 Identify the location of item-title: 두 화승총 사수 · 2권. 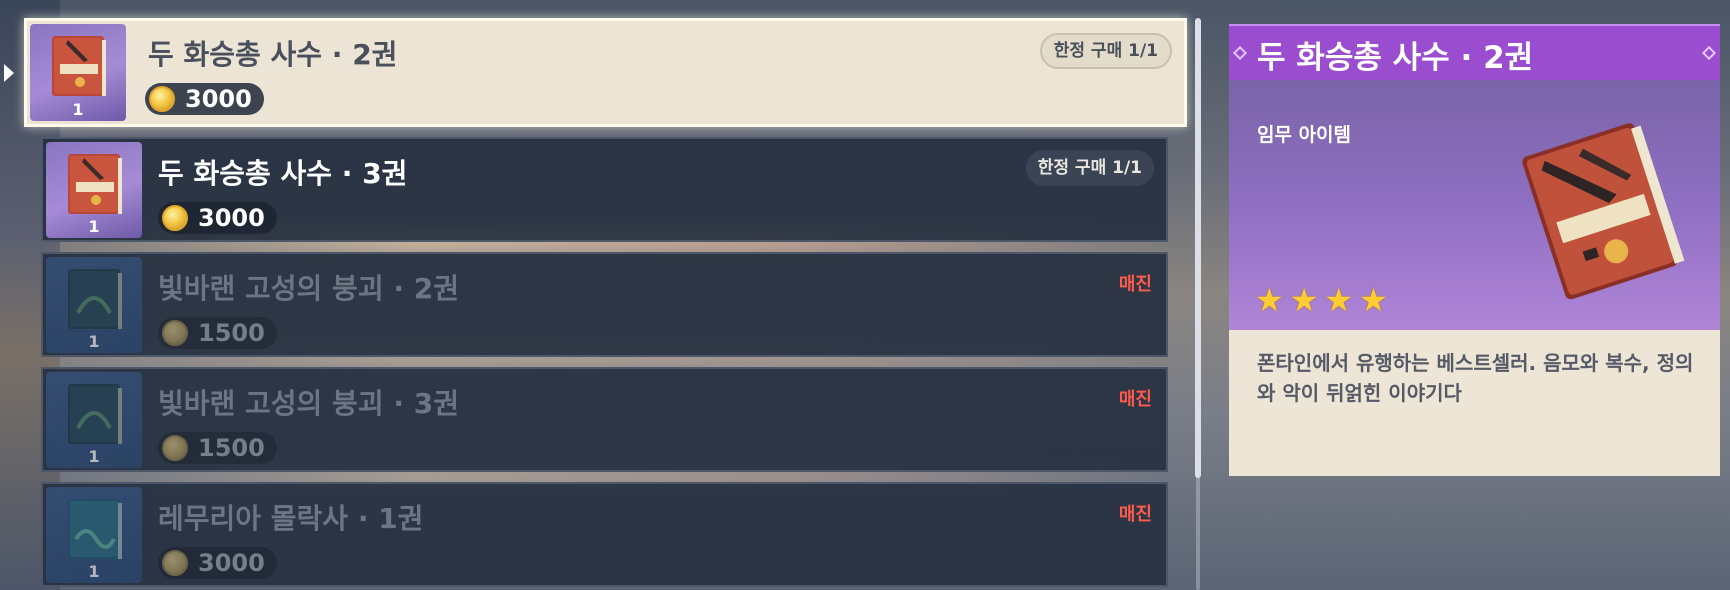
(273, 54).